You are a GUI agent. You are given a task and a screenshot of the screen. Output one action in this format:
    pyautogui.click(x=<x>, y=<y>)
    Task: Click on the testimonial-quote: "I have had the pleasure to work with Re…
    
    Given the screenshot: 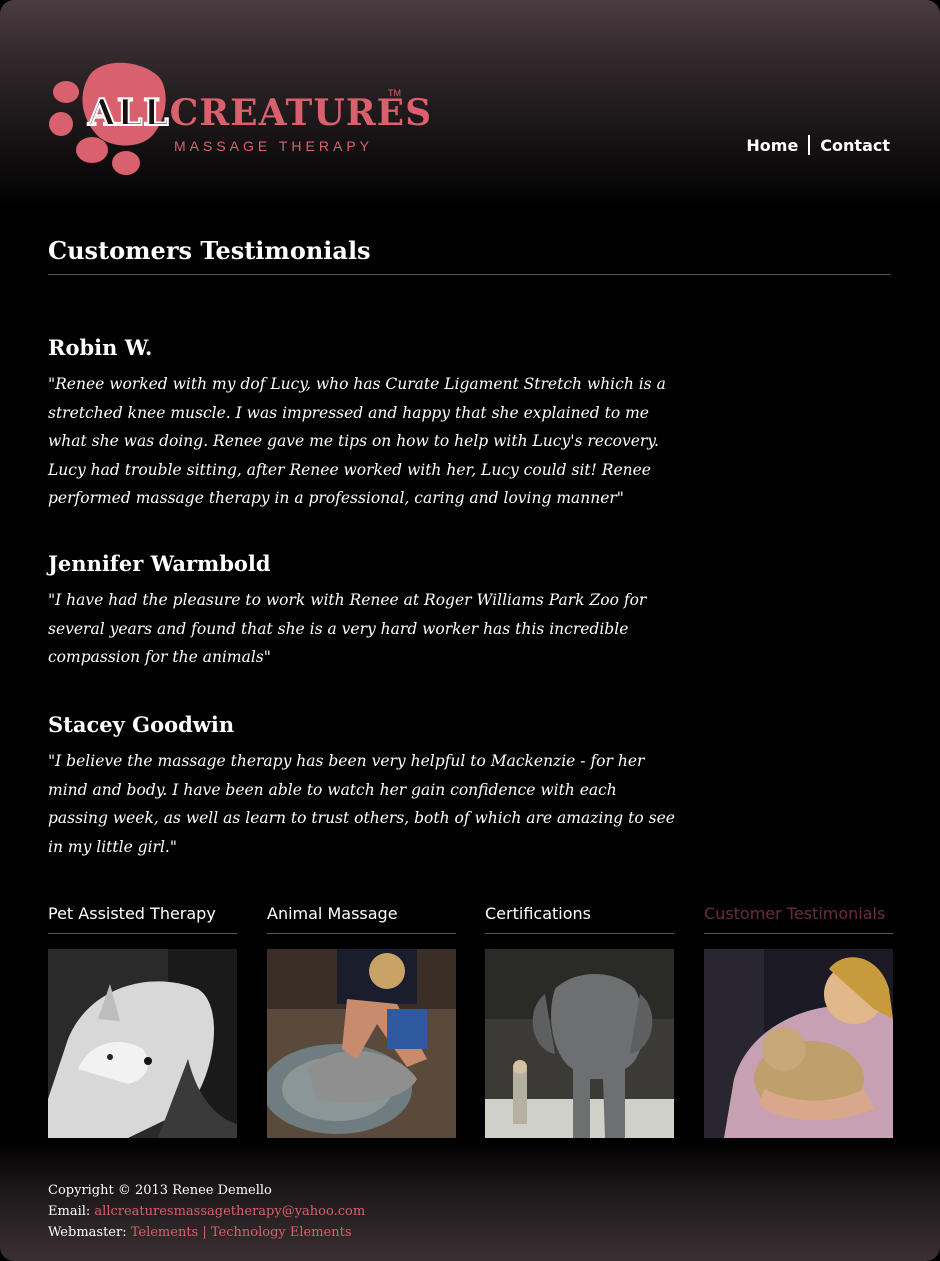 What is the action you would take?
    pyautogui.click(x=347, y=628)
    